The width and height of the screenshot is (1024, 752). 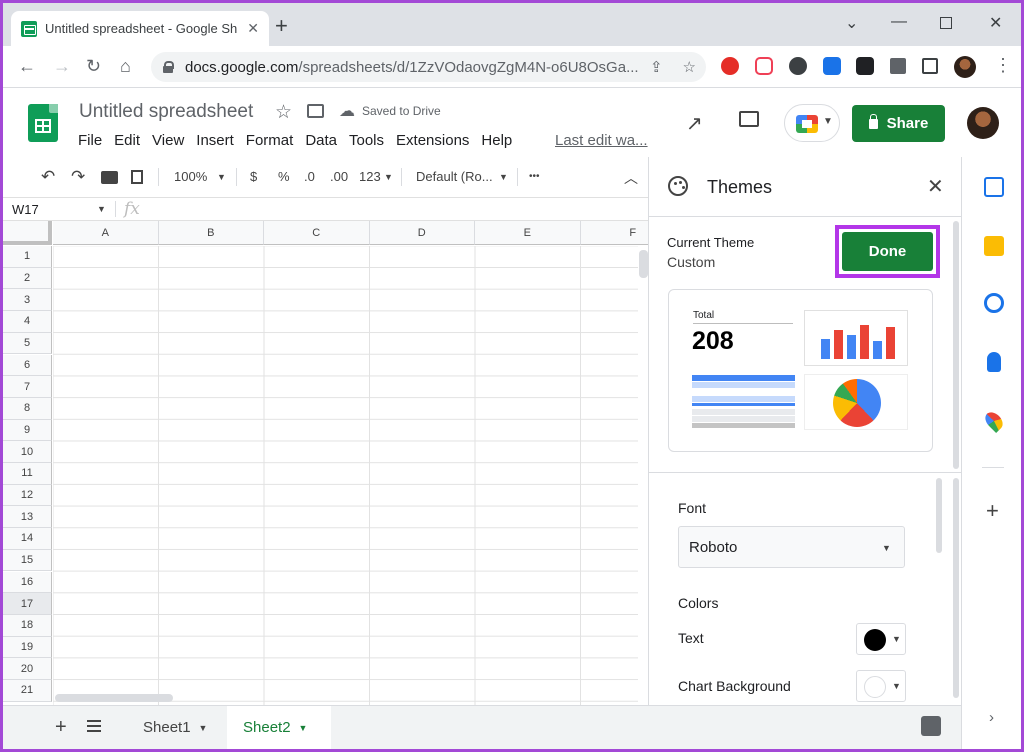 I want to click on row-header: 8, so click(x=27, y=408).